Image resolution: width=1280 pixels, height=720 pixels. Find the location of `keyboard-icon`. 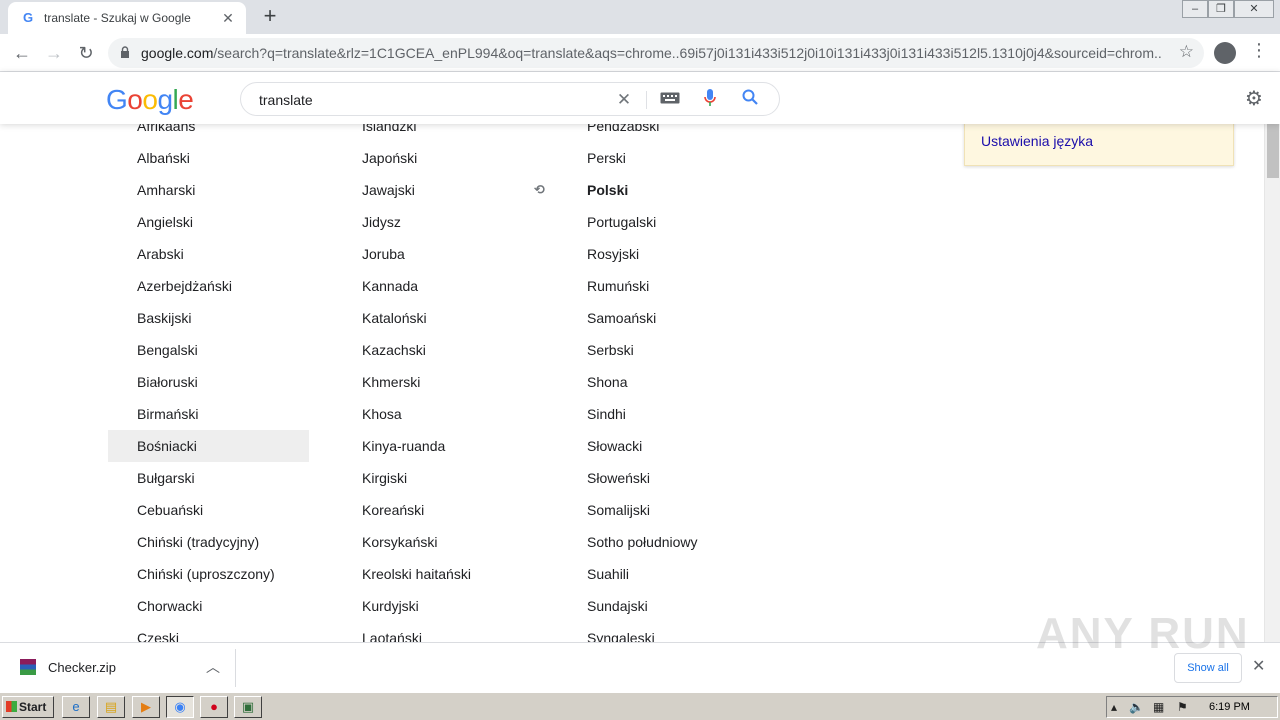

keyboard-icon is located at coordinates (670, 100).